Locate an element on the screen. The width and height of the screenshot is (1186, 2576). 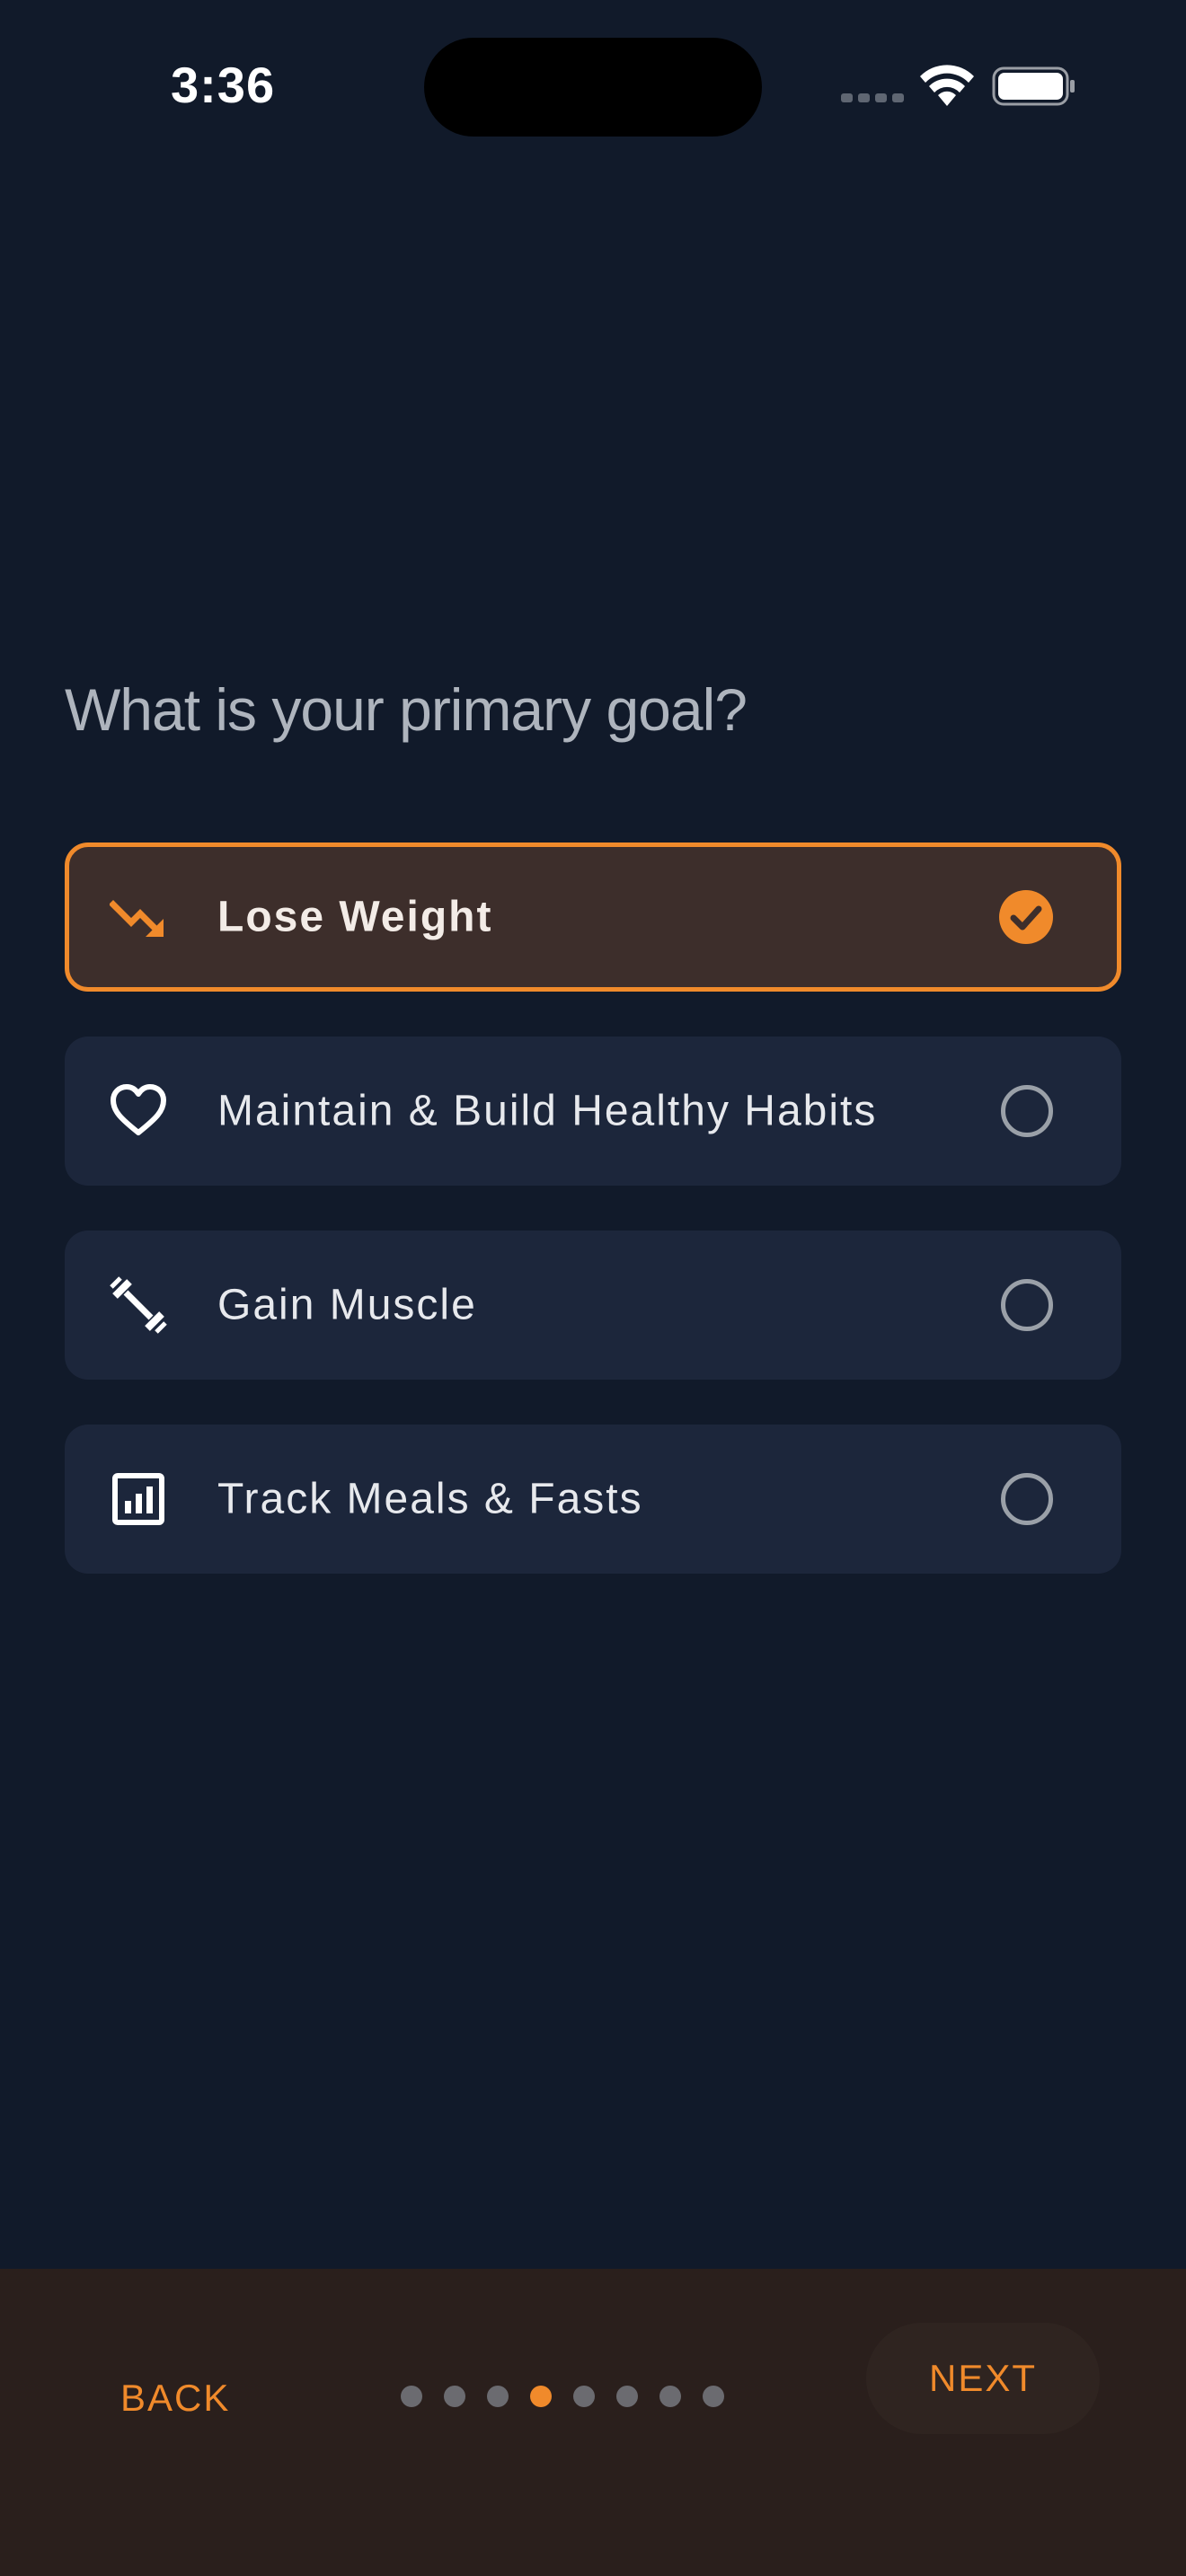
page-dot-active is located at coordinates (541, 2396).